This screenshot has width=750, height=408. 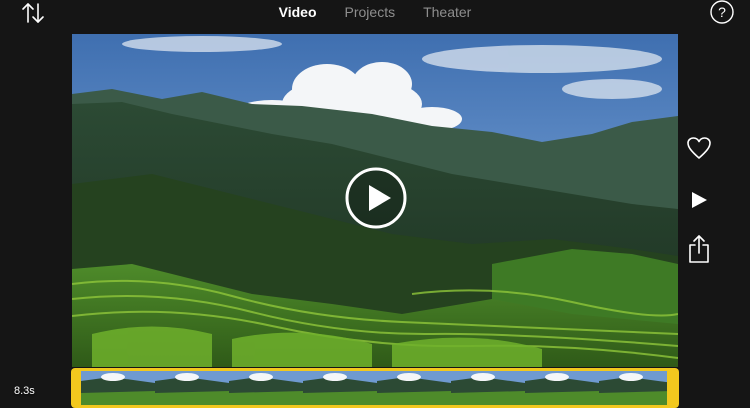 I want to click on tab-video: Video, so click(x=298, y=13).